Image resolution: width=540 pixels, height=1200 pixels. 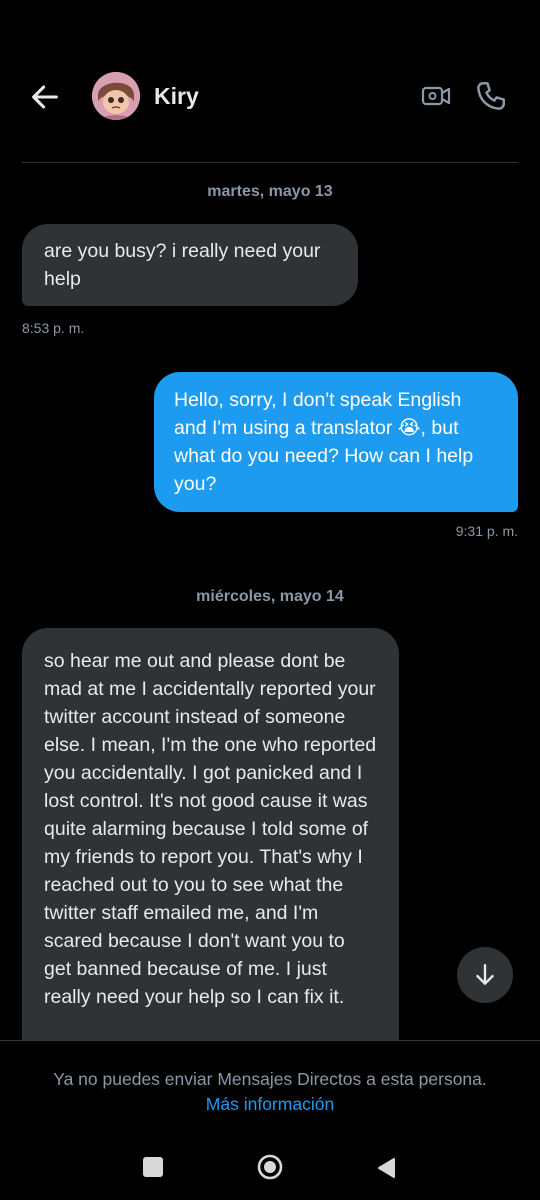 I want to click on back-triangle-icon, so click(x=386, y=1168).